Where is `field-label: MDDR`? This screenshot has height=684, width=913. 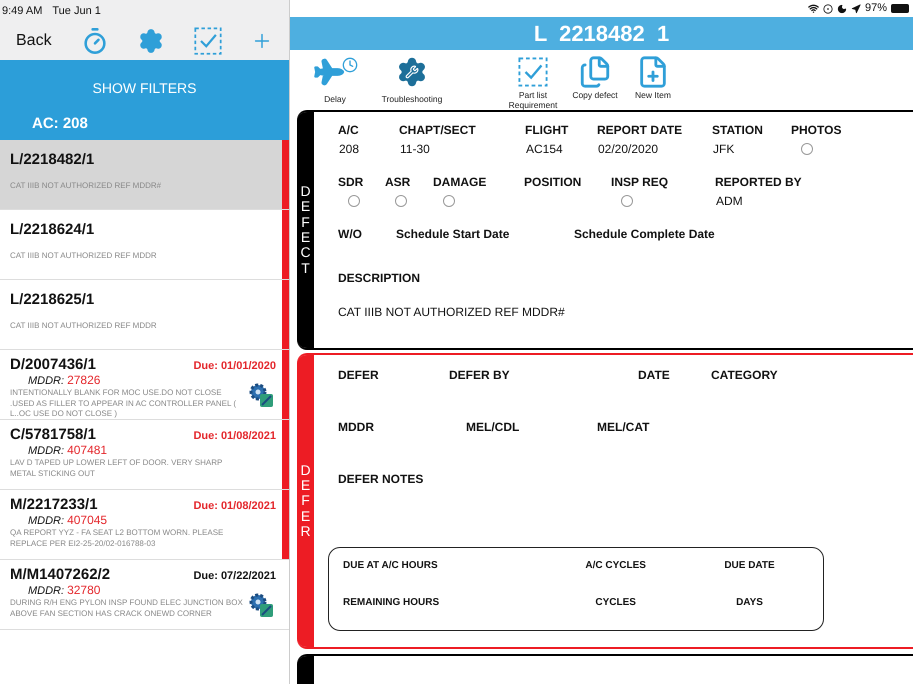 field-label: MDDR is located at coordinates (356, 427).